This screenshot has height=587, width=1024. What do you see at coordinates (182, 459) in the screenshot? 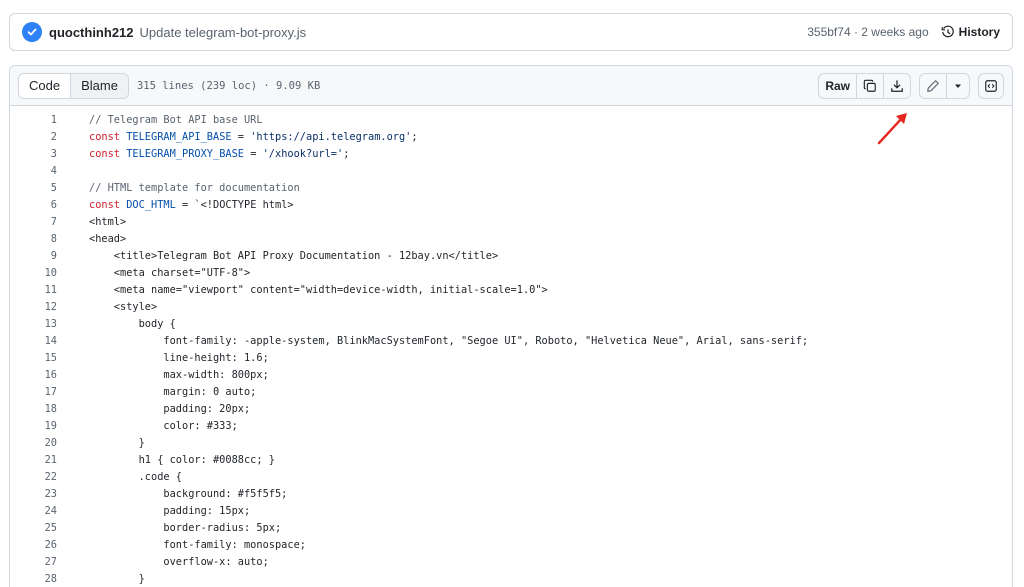
I see `line-text: h1 { color: #0088cc; }` at bounding box center [182, 459].